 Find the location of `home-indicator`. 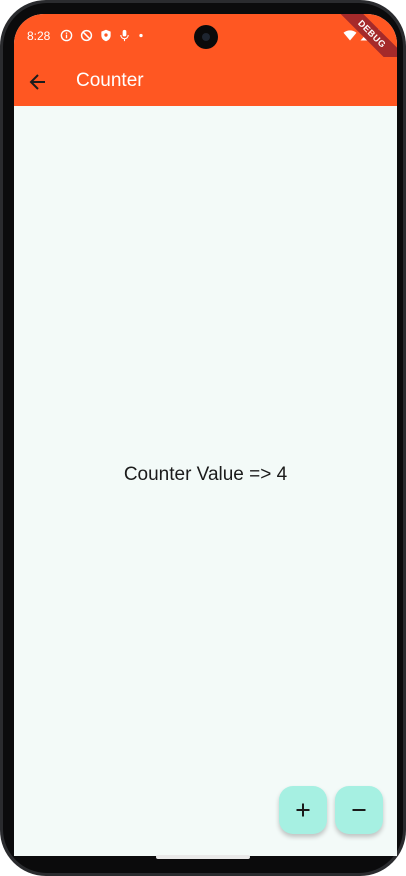

home-indicator is located at coordinates (203, 857).